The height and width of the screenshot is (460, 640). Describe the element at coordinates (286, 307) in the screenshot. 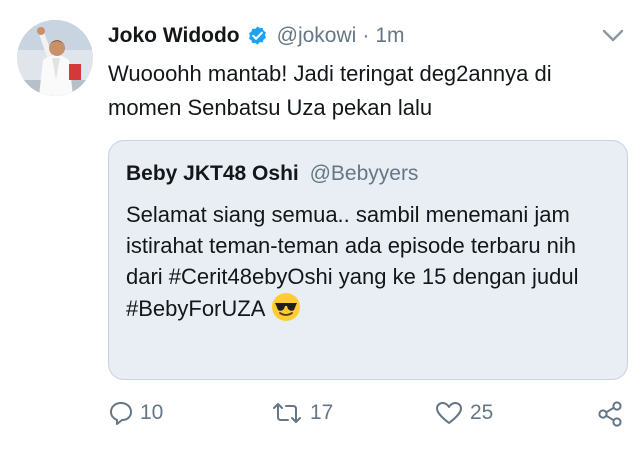

I see `sunglasses-emoji-icon` at that location.